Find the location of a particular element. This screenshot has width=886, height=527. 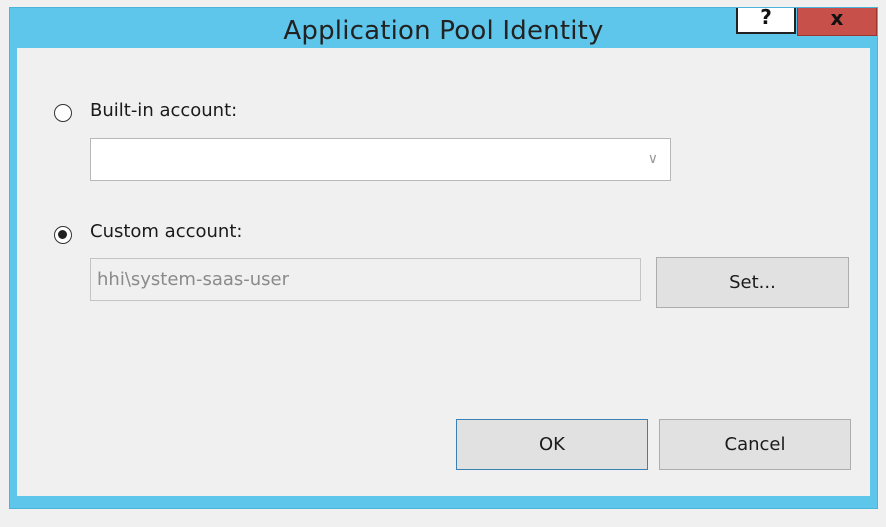

builtin-account-dropdown: ∨ is located at coordinates (380, 159).